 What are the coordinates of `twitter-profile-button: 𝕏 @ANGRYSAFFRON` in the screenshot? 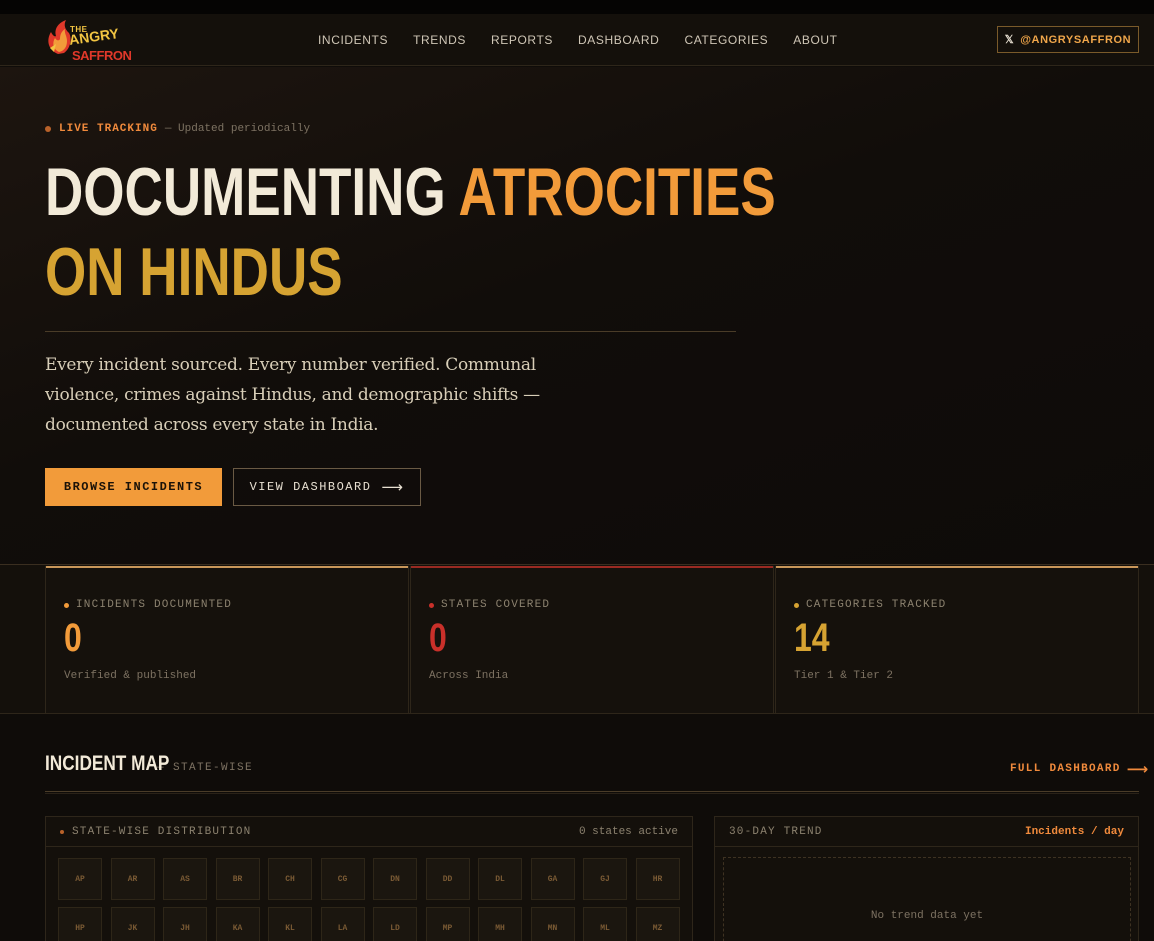 It's located at (1068, 39).